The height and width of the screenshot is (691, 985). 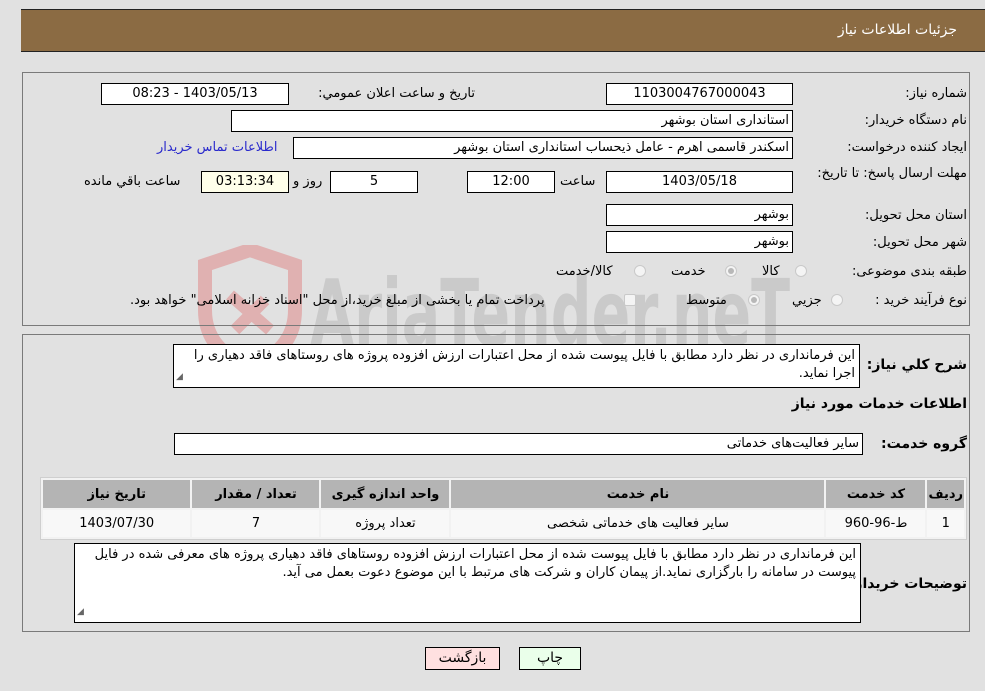 What do you see at coordinates (308, 181) in the screenshot?
I see `days-label: روز و` at bounding box center [308, 181].